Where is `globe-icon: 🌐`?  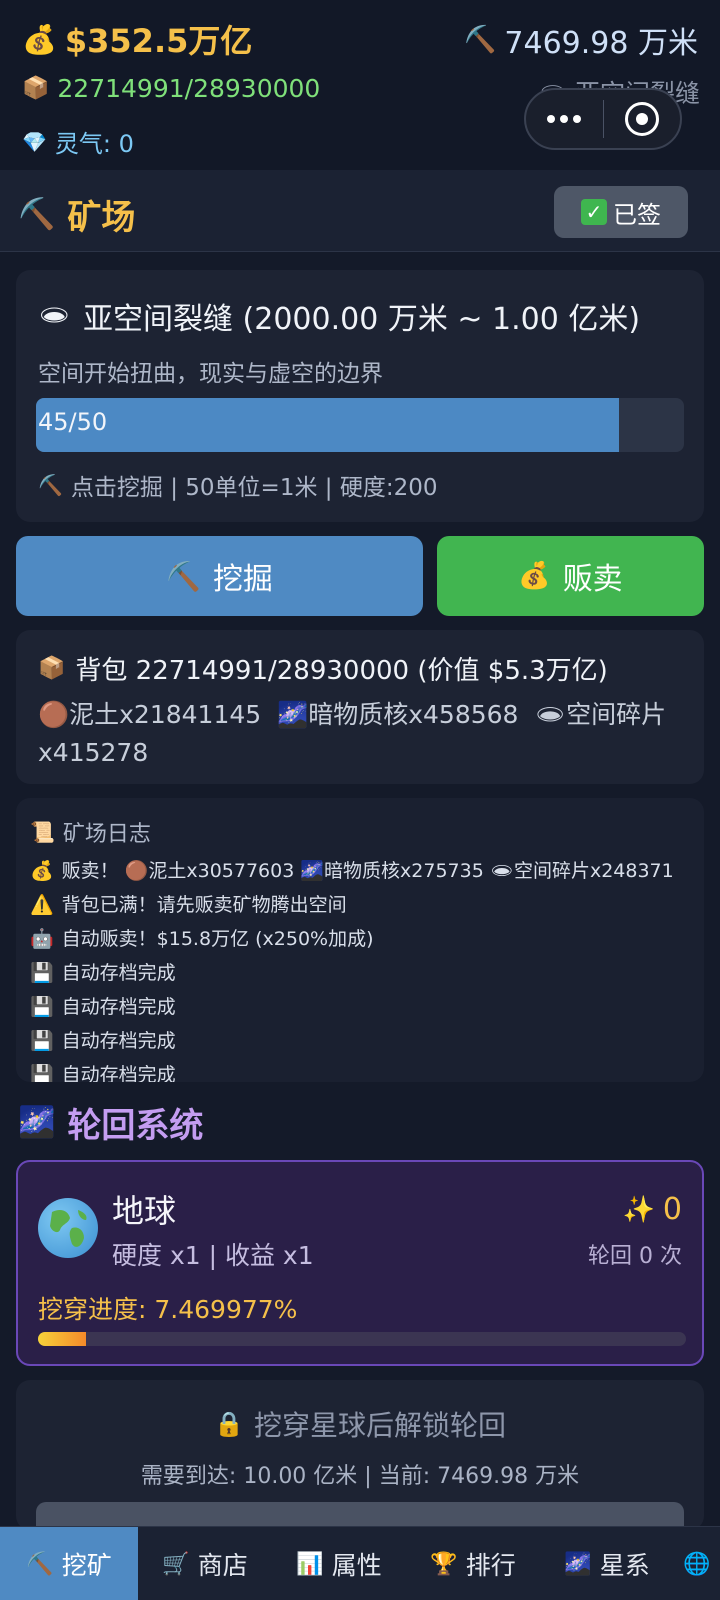 globe-icon: 🌐 is located at coordinates (697, 1564).